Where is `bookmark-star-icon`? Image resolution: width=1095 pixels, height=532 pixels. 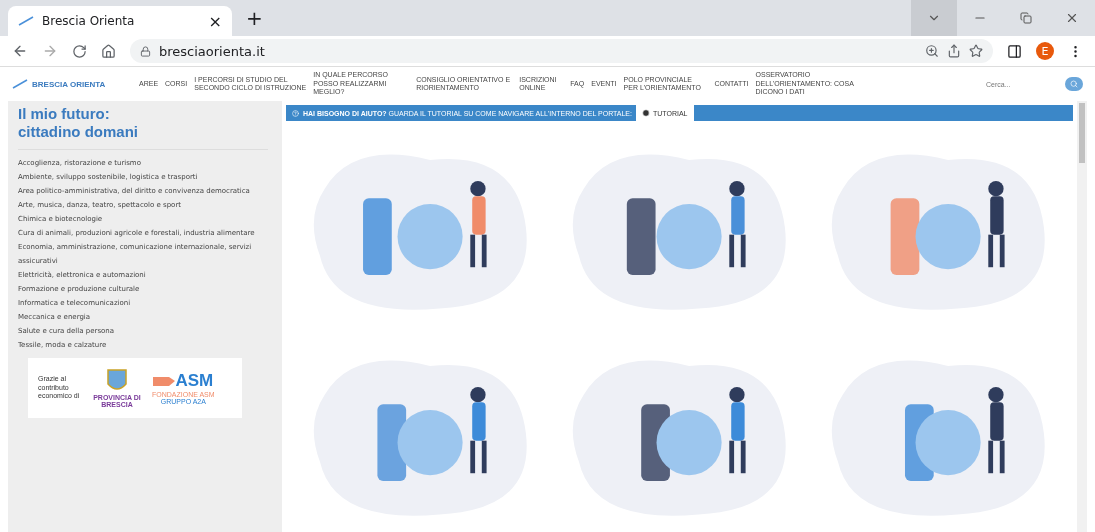 bookmark-star-icon is located at coordinates (976, 51).